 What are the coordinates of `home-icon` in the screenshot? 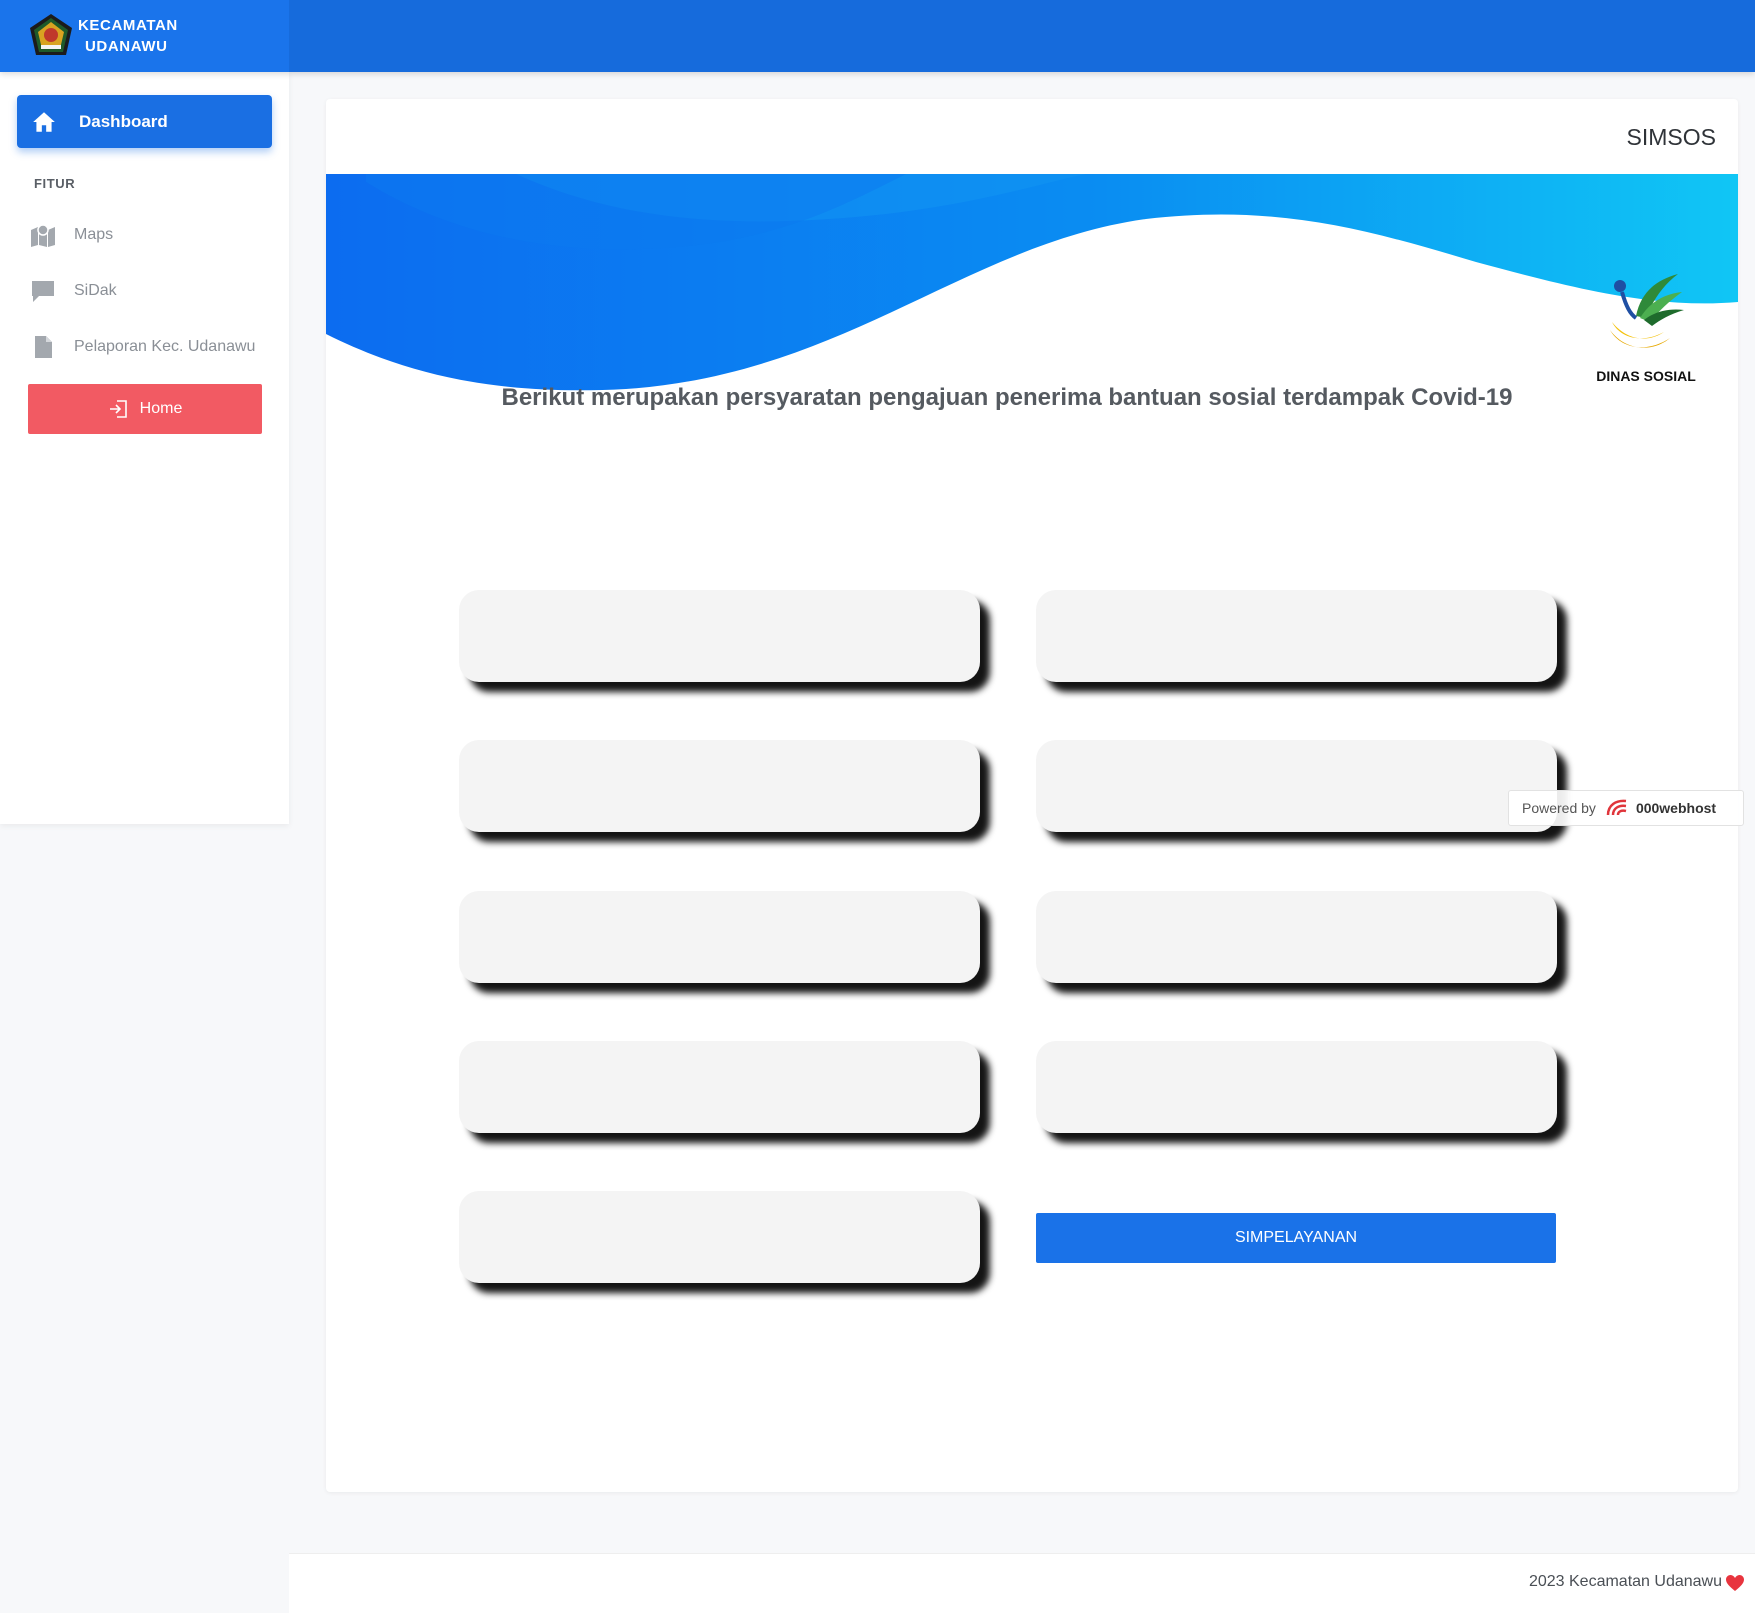 It's located at (44, 121).